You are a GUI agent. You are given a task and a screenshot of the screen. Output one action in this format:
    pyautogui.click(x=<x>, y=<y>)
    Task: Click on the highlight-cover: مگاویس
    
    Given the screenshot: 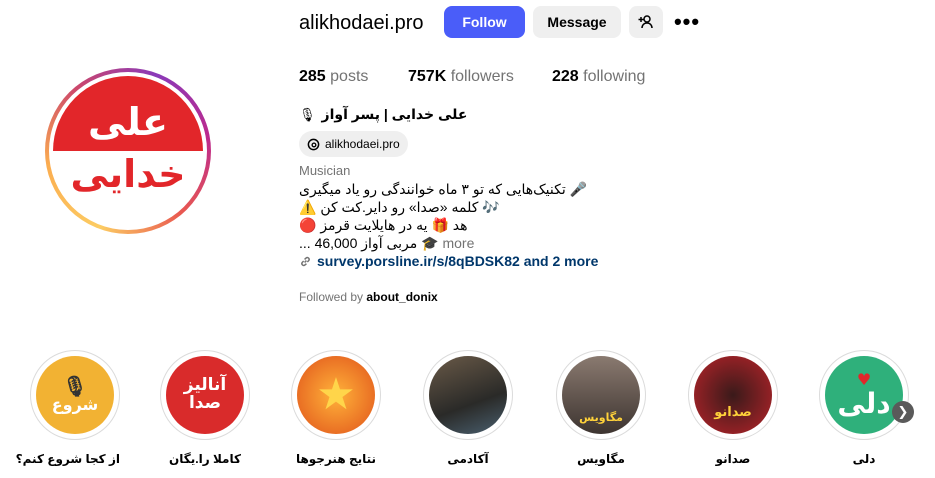 What is the action you would take?
    pyautogui.click(x=601, y=395)
    